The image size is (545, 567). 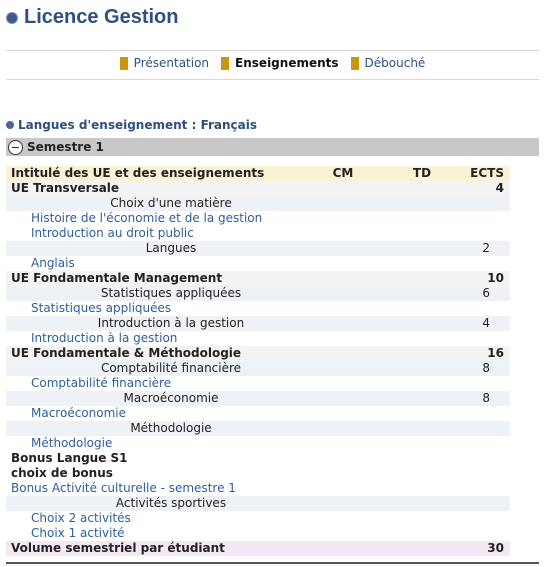 What do you see at coordinates (258, 503) in the screenshot?
I see `table-row: Activités sportives` at bounding box center [258, 503].